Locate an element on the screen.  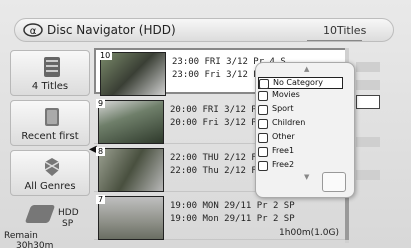
title-bar: α Disc Navigator (HDD) 10Titles is located at coordinates (204, 30).